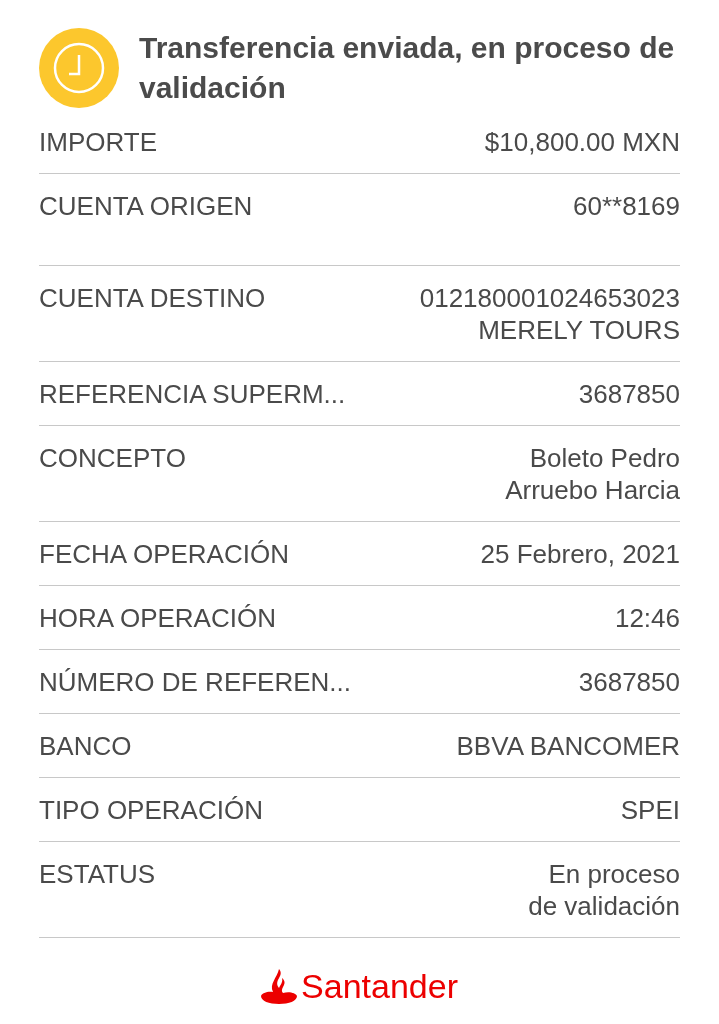 The height and width of the screenshot is (1024, 719). I want to click on field-label: FECHA OPERACIÓN, so click(164, 554).